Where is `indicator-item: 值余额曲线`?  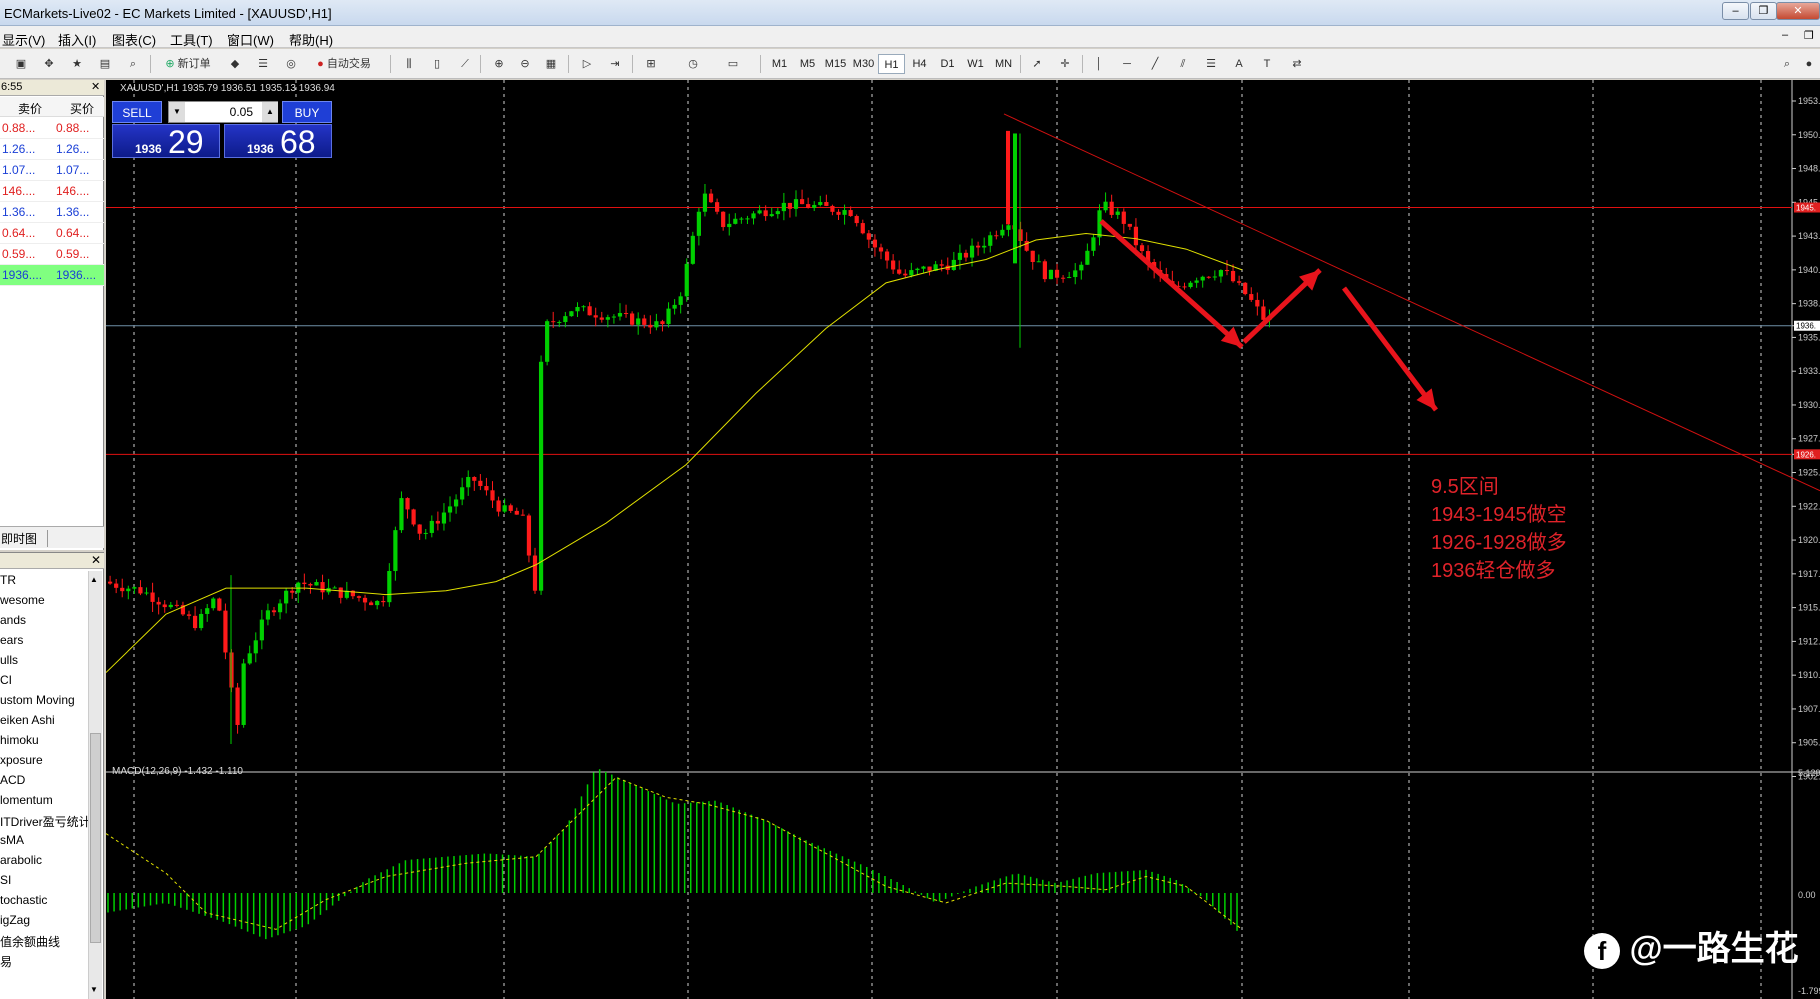
indicator-item: 值余额曲线 is located at coordinates (30, 941).